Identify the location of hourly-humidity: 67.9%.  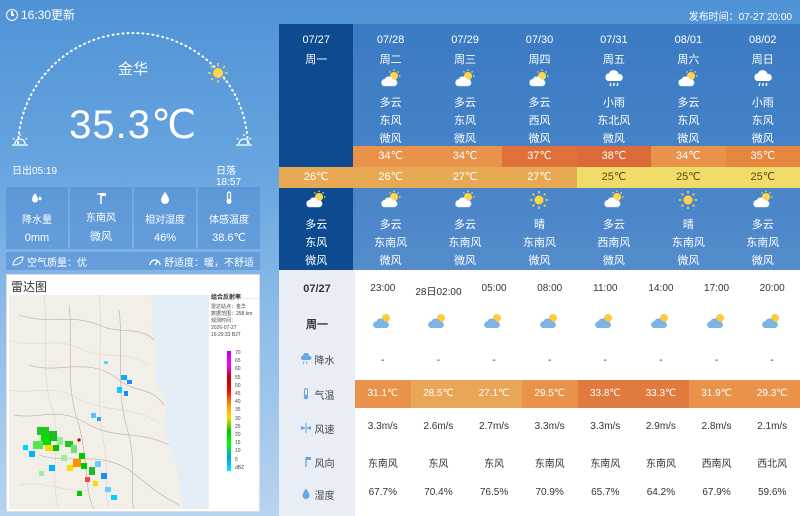
(716, 492).